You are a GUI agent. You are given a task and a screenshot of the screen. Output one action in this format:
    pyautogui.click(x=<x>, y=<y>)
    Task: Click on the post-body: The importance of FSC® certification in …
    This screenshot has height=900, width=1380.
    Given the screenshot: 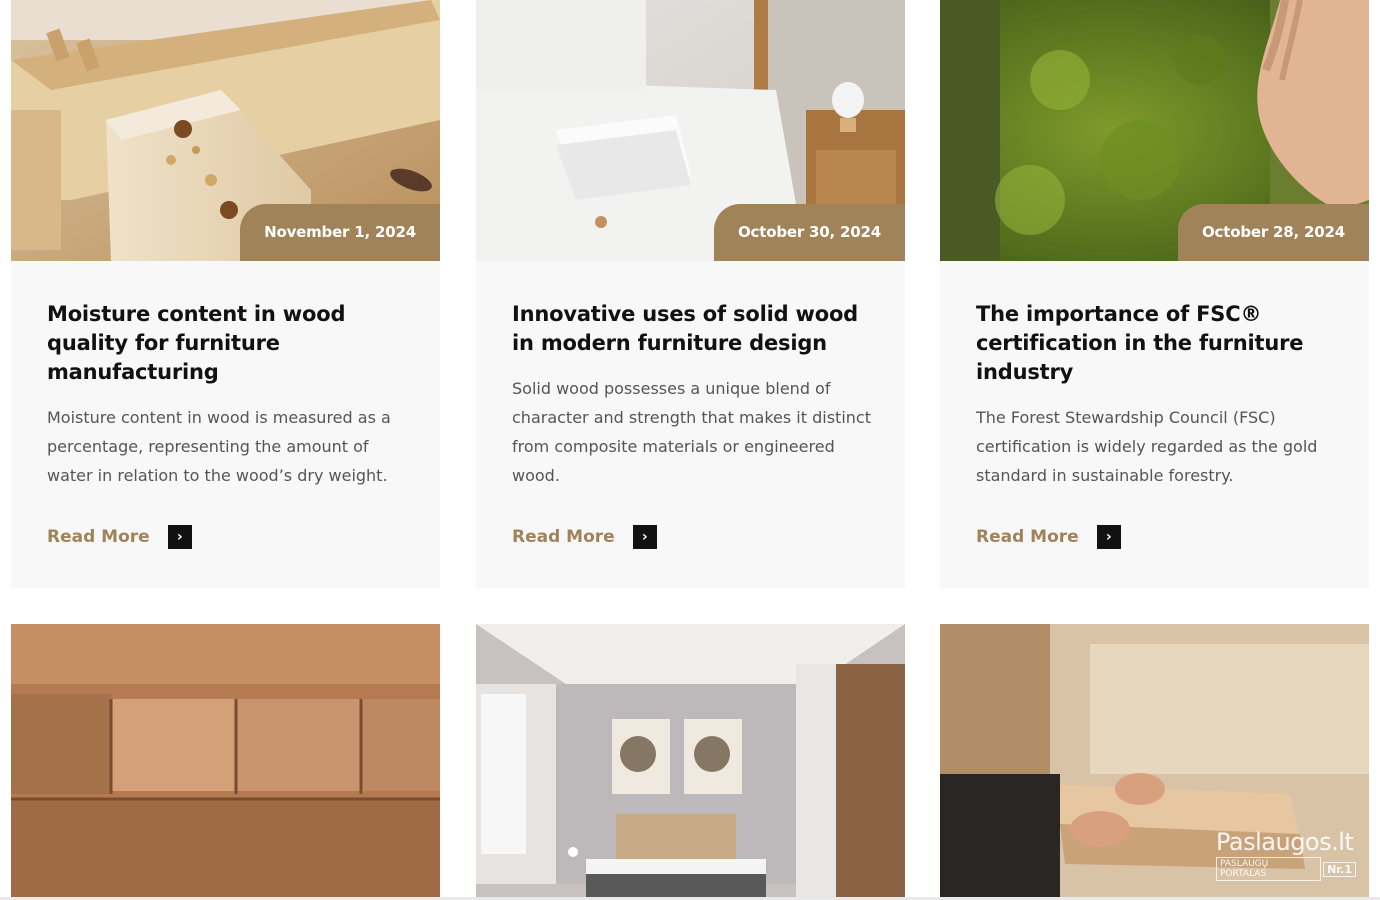 What is the action you would take?
    pyautogui.click(x=1156, y=395)
    